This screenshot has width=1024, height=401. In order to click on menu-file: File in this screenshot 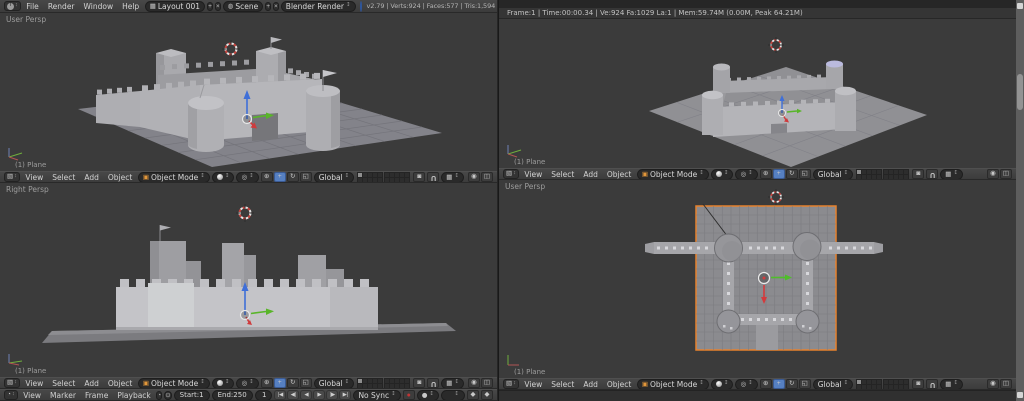, I will do `click(33, 6)`.